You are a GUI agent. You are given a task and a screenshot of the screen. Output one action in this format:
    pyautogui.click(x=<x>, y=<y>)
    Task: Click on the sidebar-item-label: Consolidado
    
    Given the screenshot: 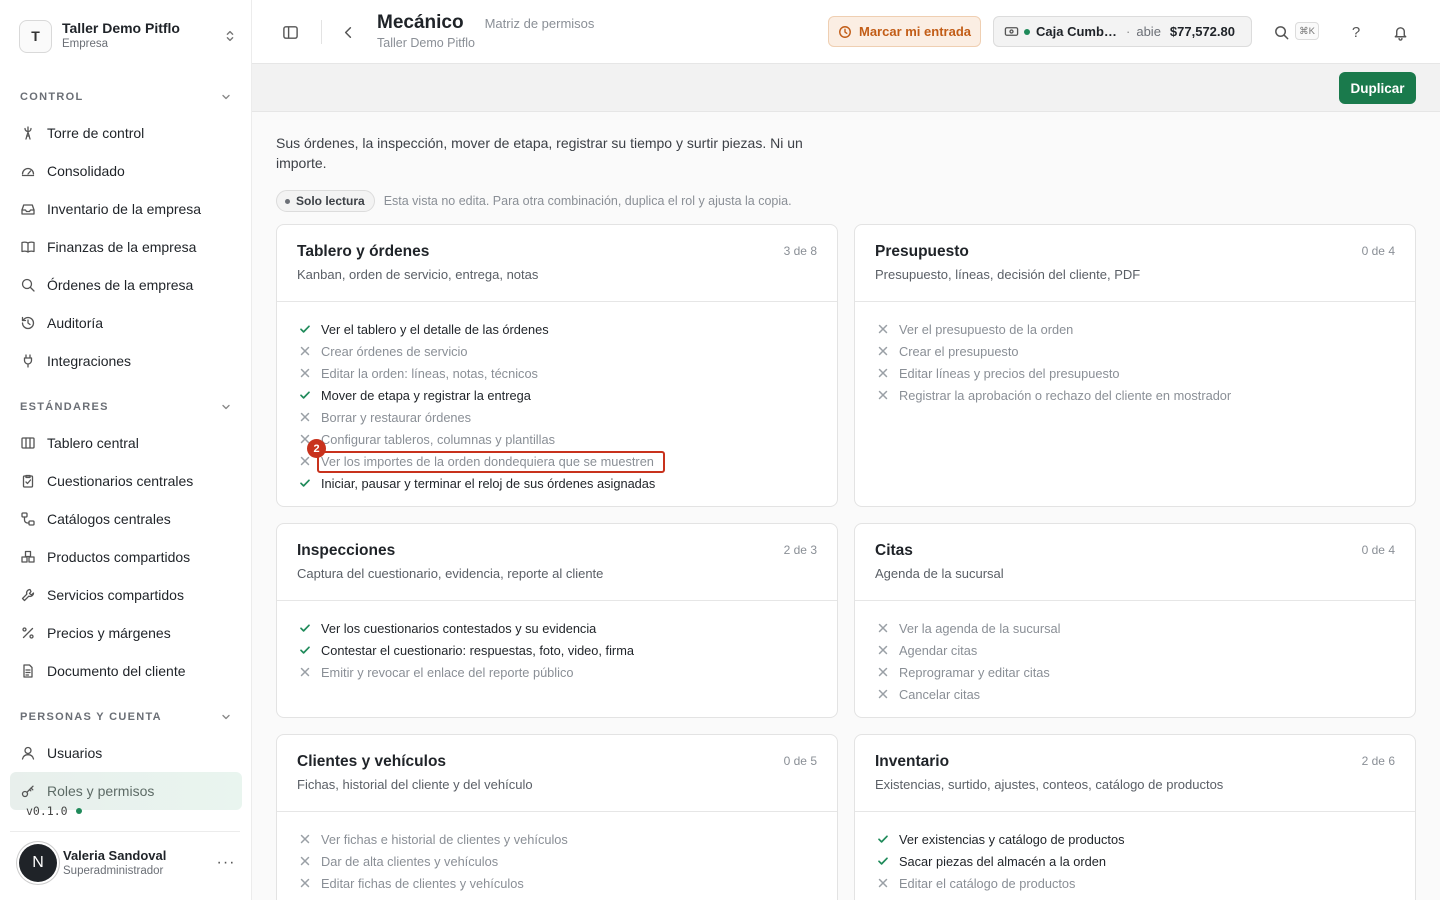 What is the action you would take?
    pyautogui.click(x=86, y=171)
    